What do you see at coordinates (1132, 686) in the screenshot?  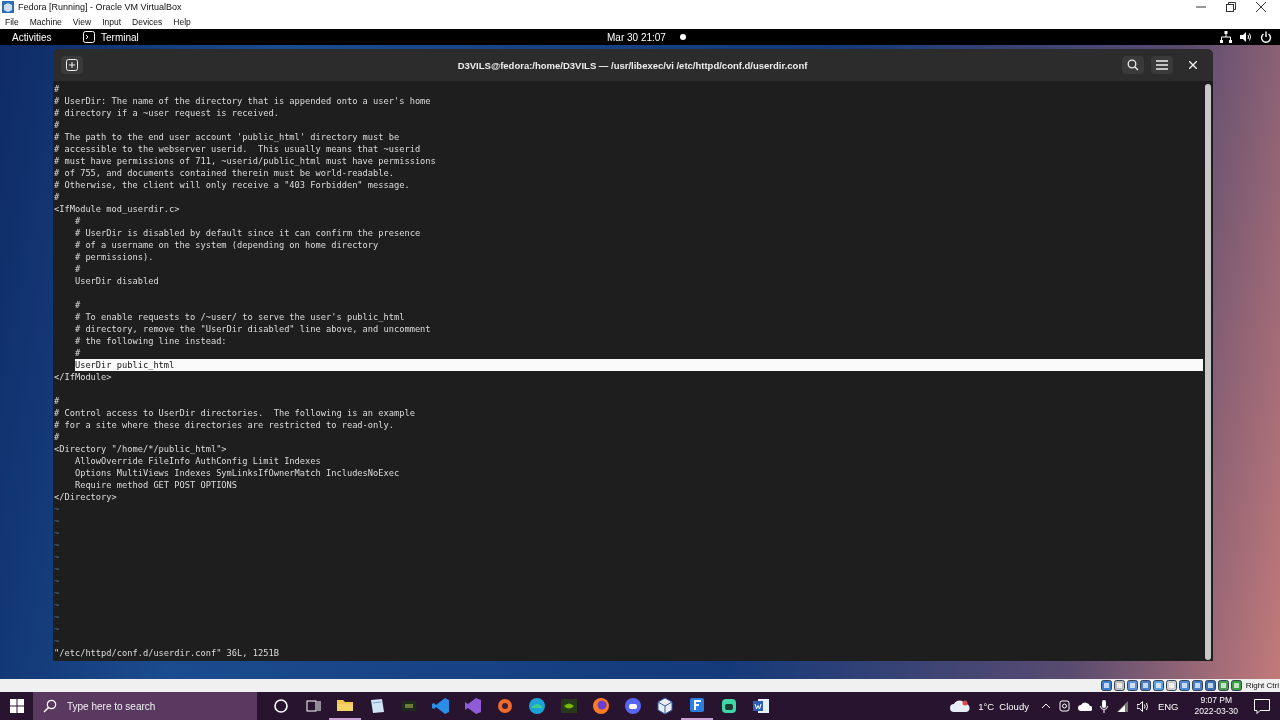 I see `audio-icon` at bounding box center [1132, 686].